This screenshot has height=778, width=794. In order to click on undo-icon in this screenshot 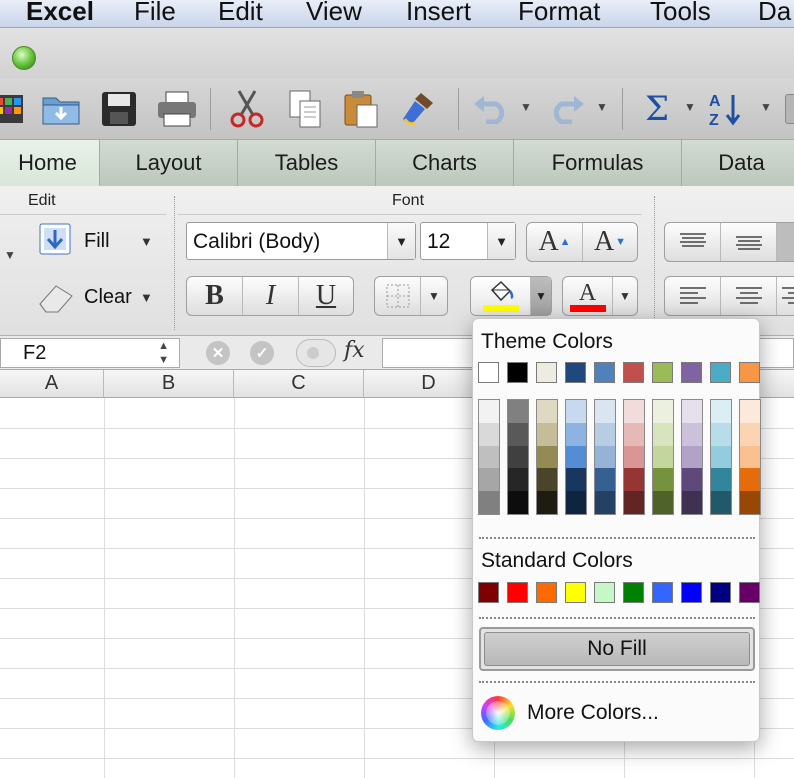, I will do `click(491, 109)`.